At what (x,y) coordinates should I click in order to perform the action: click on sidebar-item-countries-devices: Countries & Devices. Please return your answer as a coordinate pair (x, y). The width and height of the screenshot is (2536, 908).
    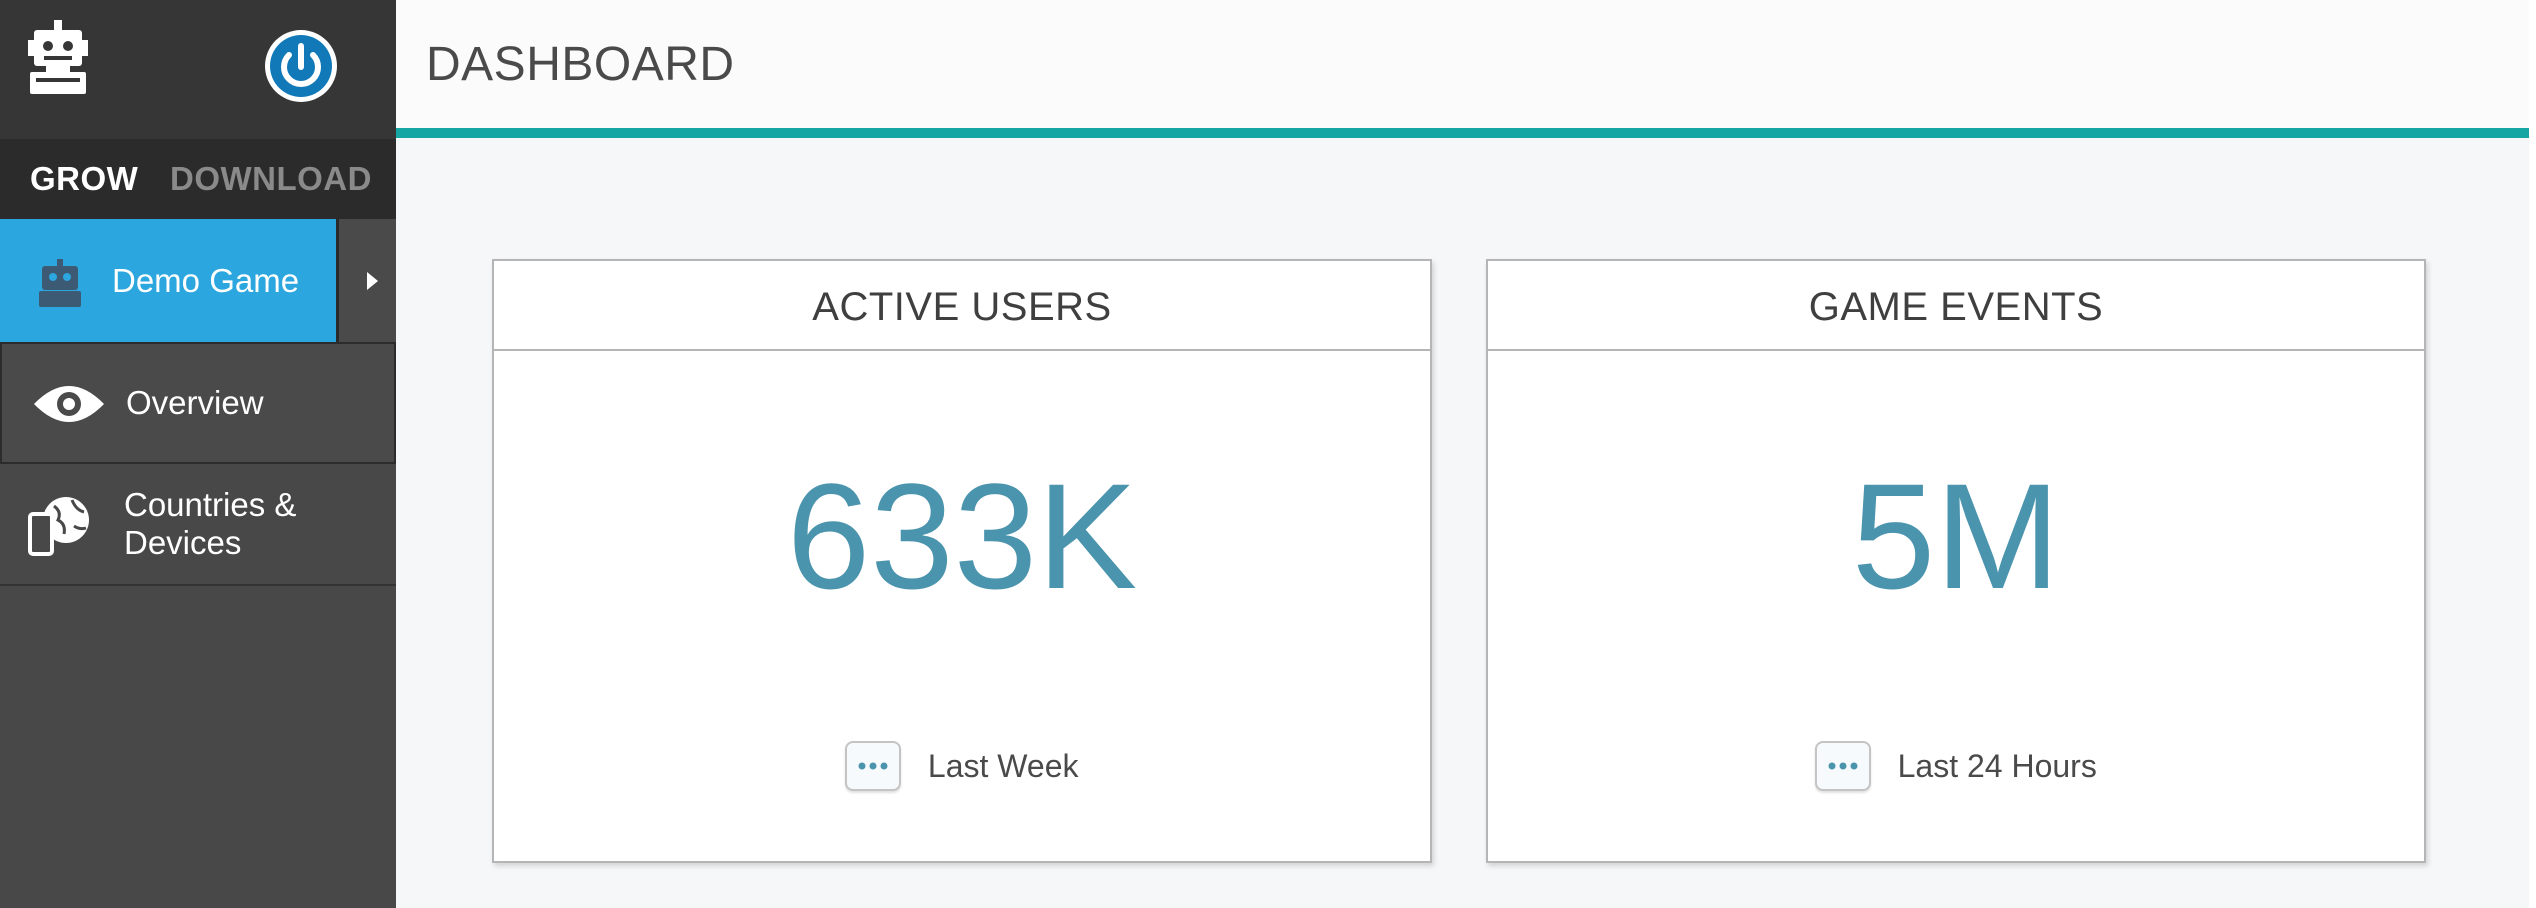
    Looking at the image, I should click on (198, 525).